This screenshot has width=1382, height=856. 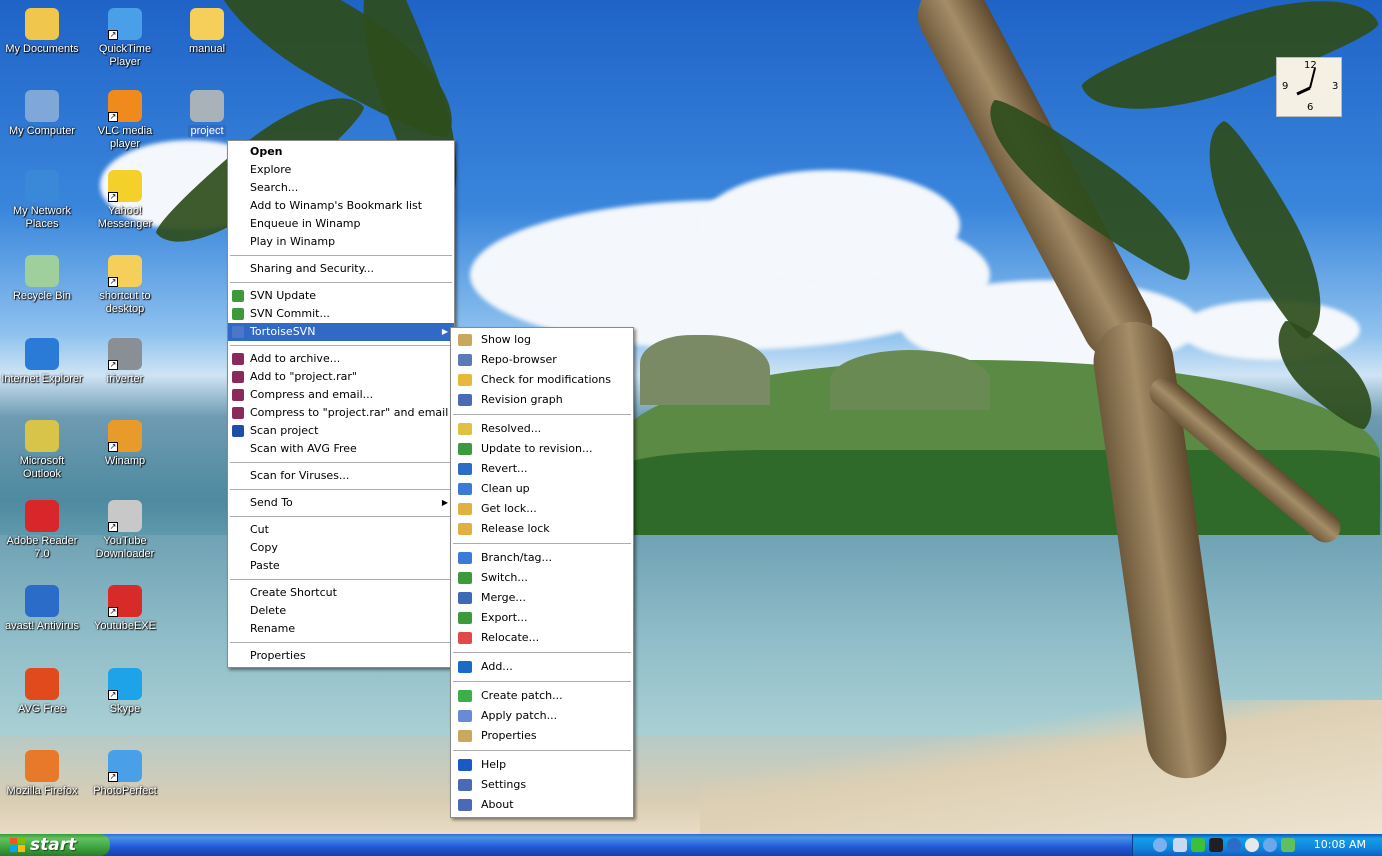 I want to click on tray-clock: 10:08 AM, so click(x=1340, y=845).